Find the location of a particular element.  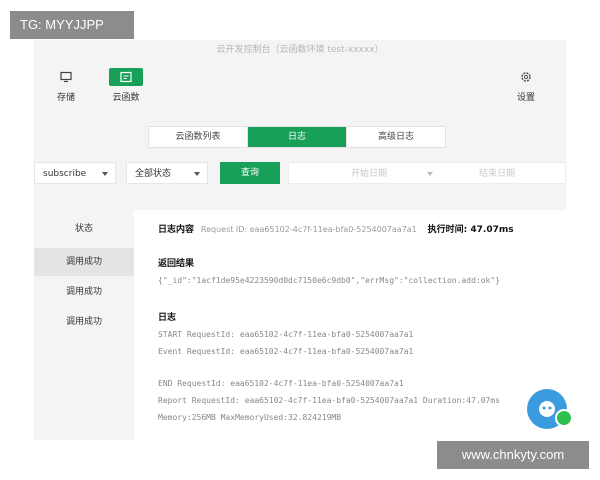

status-select: 全部状态 is located at coordinates (167, 173).